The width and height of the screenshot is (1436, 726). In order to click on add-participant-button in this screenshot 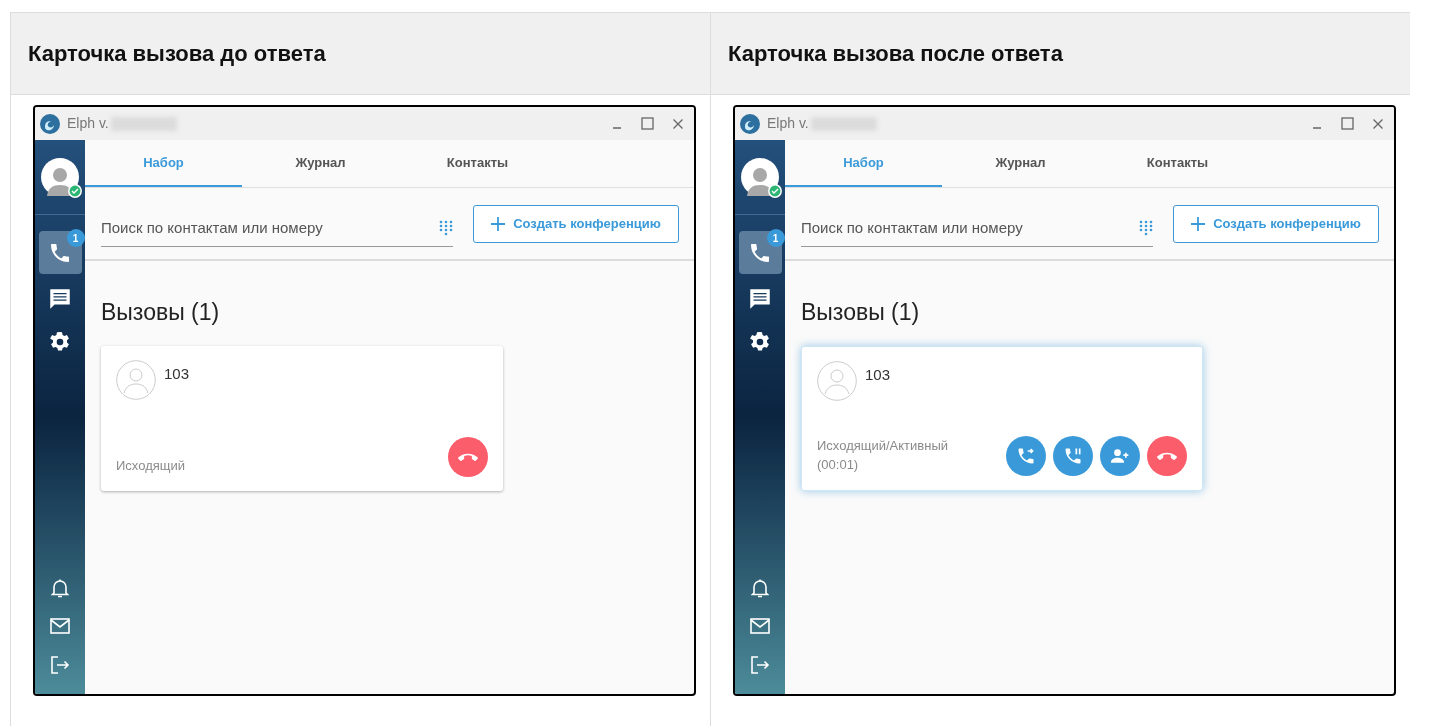, I will do `click(1120, 455)`.